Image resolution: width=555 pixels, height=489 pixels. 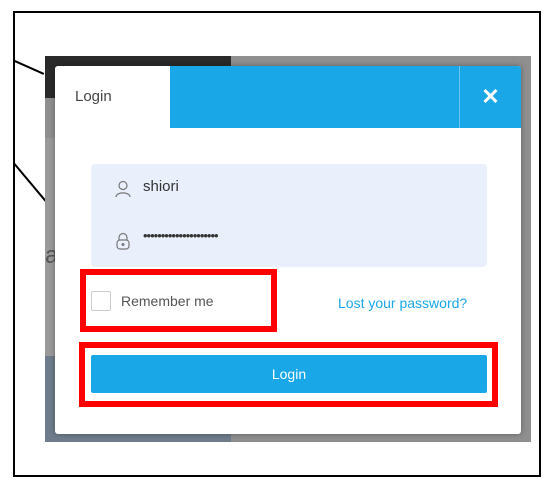 I want to click on username-field: shiori, so click(x=289, y=189).